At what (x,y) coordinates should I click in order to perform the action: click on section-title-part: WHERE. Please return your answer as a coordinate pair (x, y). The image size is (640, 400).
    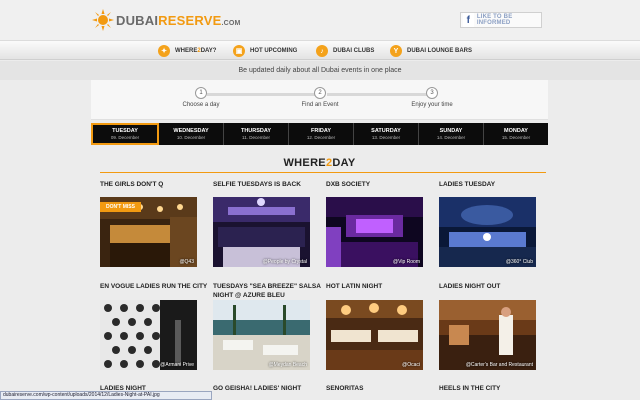
    Looking at the image, I should click on (304, 163).